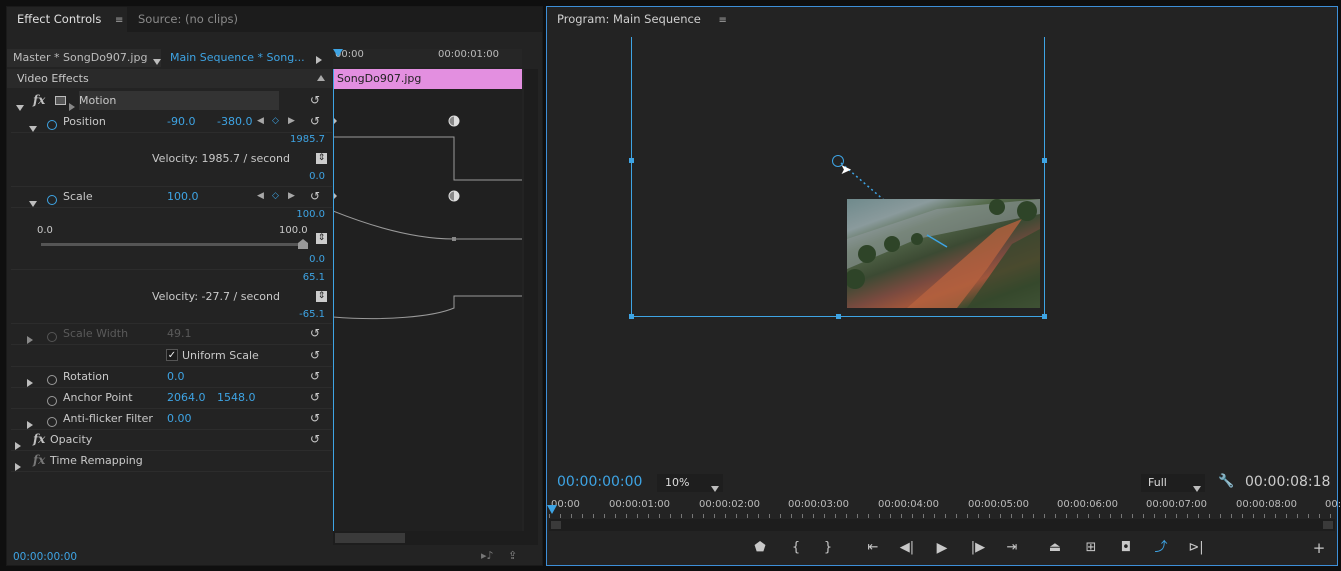 This screenshot has height=571, width=1341. I want to click on scroll-left-handle, so click(556, 525).